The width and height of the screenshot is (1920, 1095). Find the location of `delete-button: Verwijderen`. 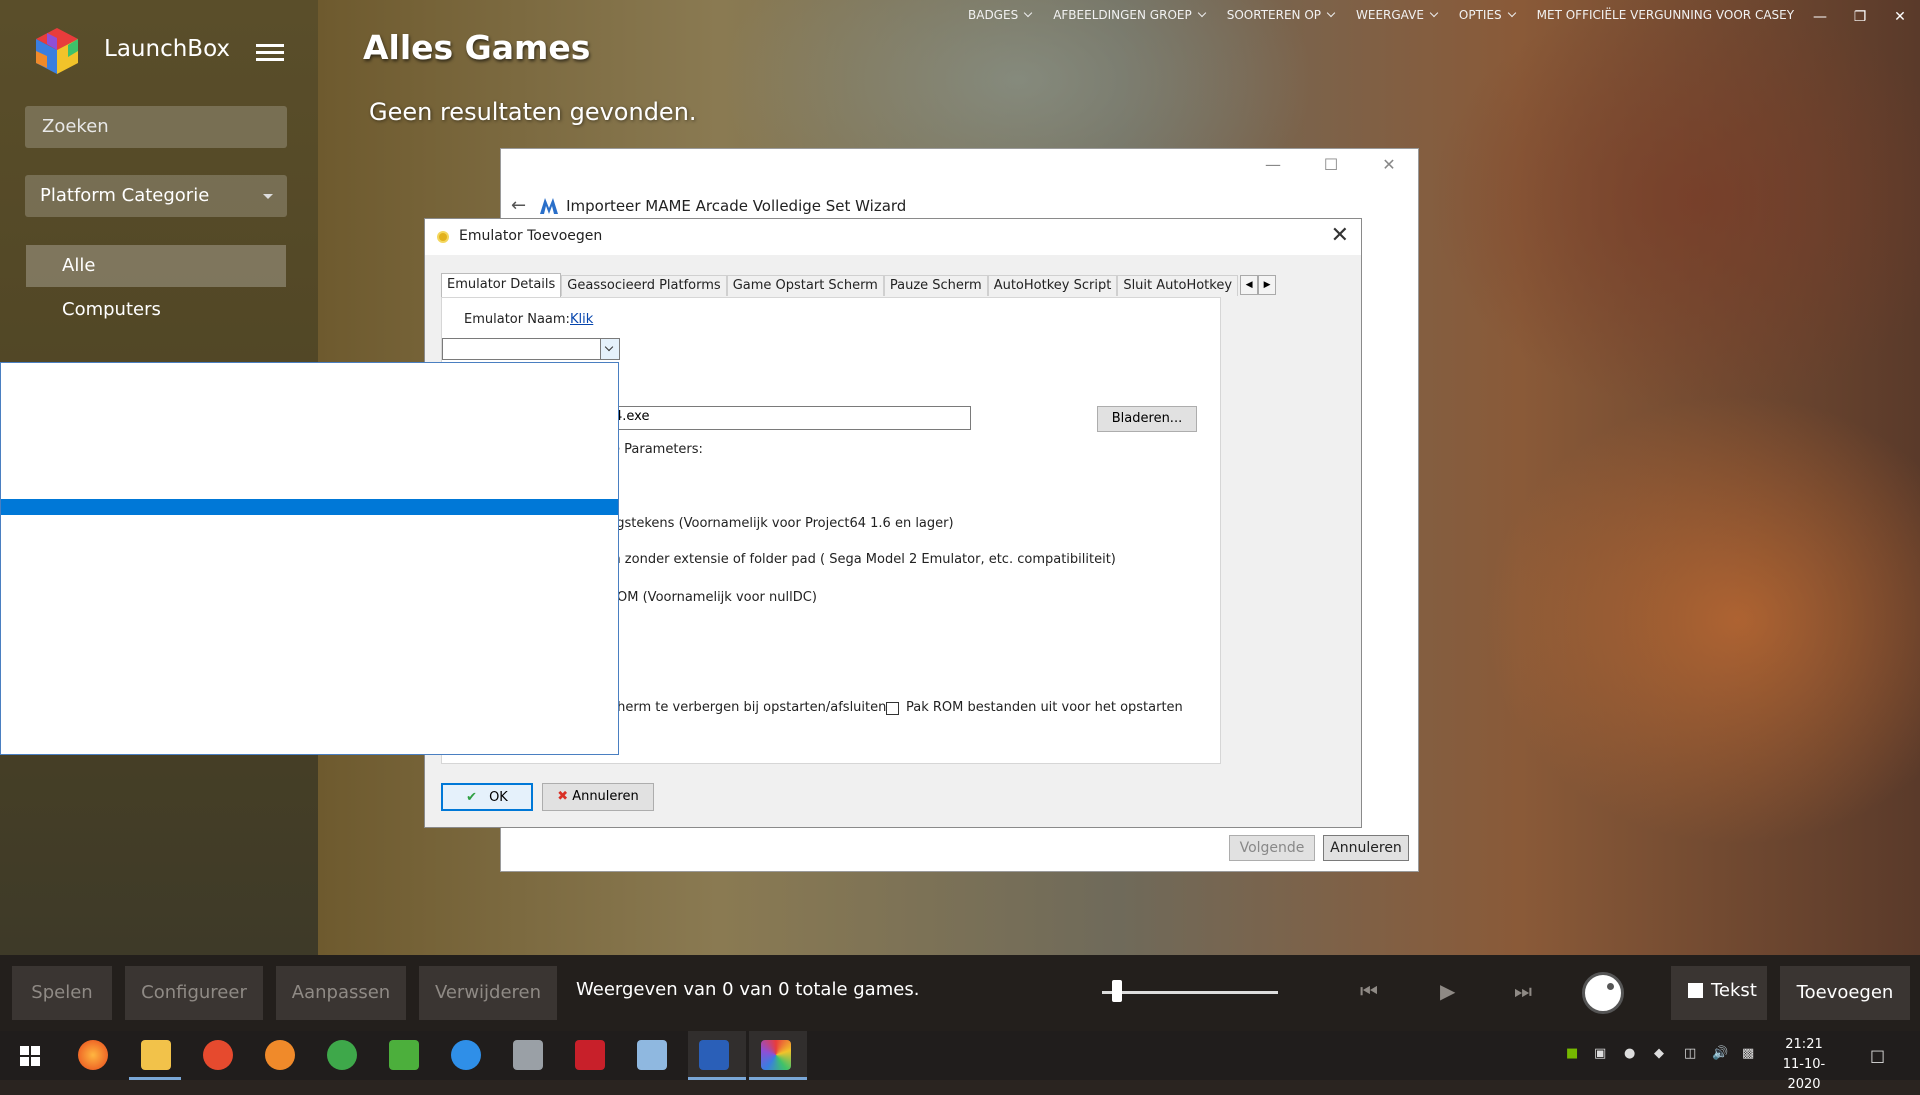

delete-button: Verwijderen is located at coordinates (488, 993).